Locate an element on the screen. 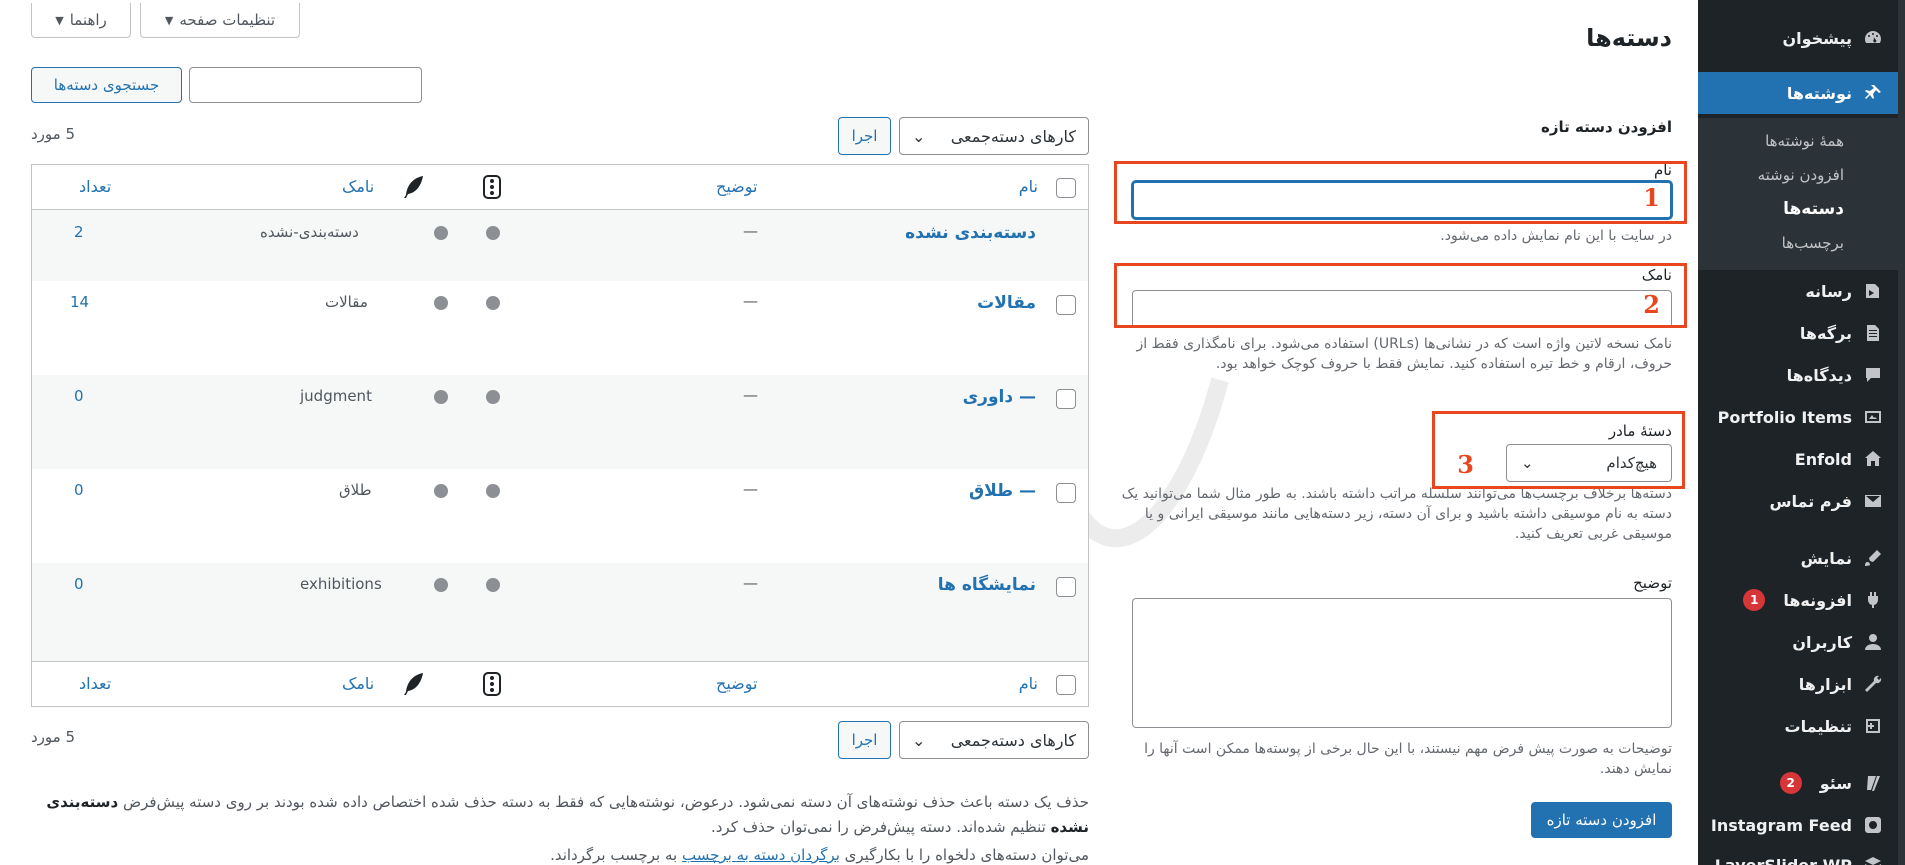 Image resolution: width=1905 pixels, height=865 pixels. menu-dashboard: پیشخوان is located at coordinates (1798, 38).